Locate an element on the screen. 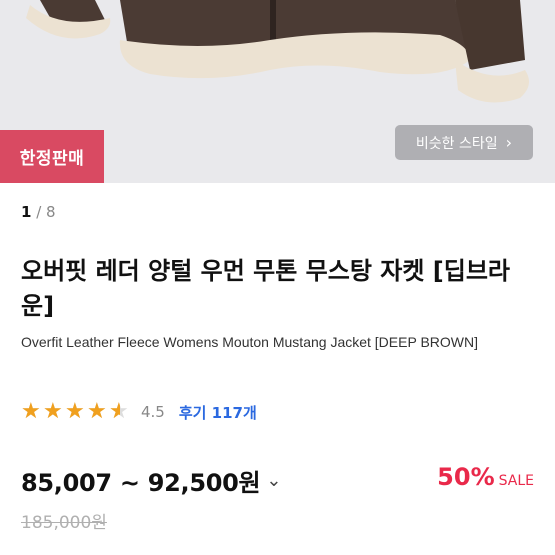  original-price: 185,000원 is located at coordinates (64, 523).